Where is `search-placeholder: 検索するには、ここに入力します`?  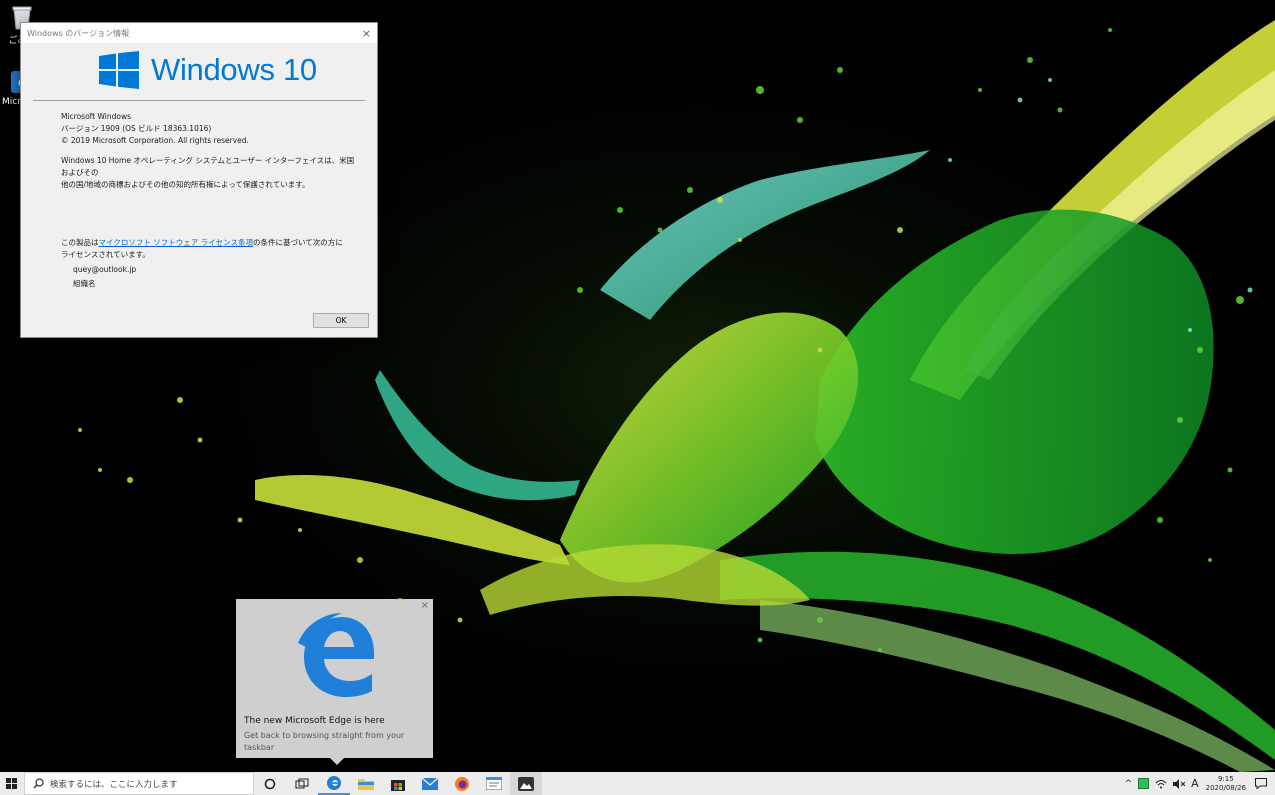 search-placeholder: 検索するには、ここに入力します is located at coordinates (114, 784).